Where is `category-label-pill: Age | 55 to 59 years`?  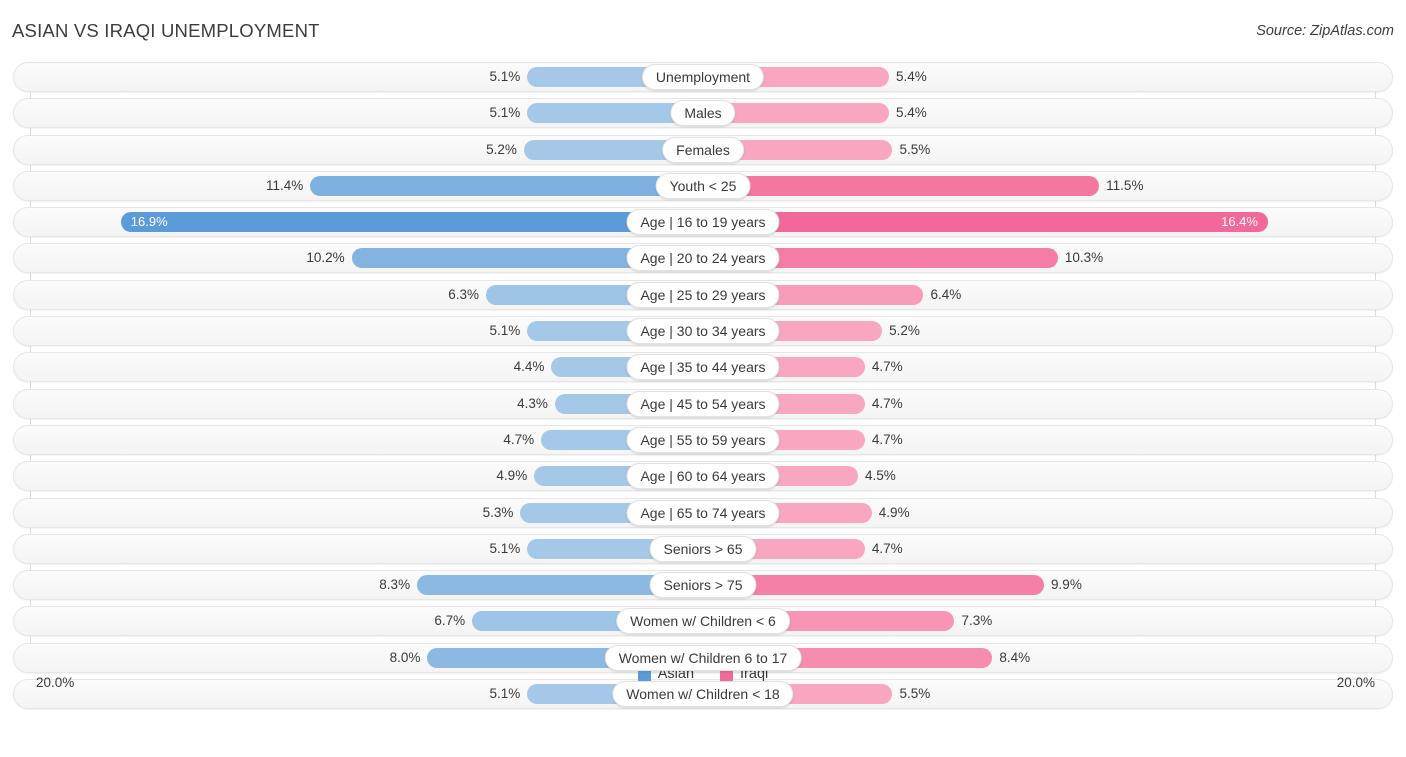
category-label-pill: Age | 55 to 59 years is located at coordinates (703, 439).